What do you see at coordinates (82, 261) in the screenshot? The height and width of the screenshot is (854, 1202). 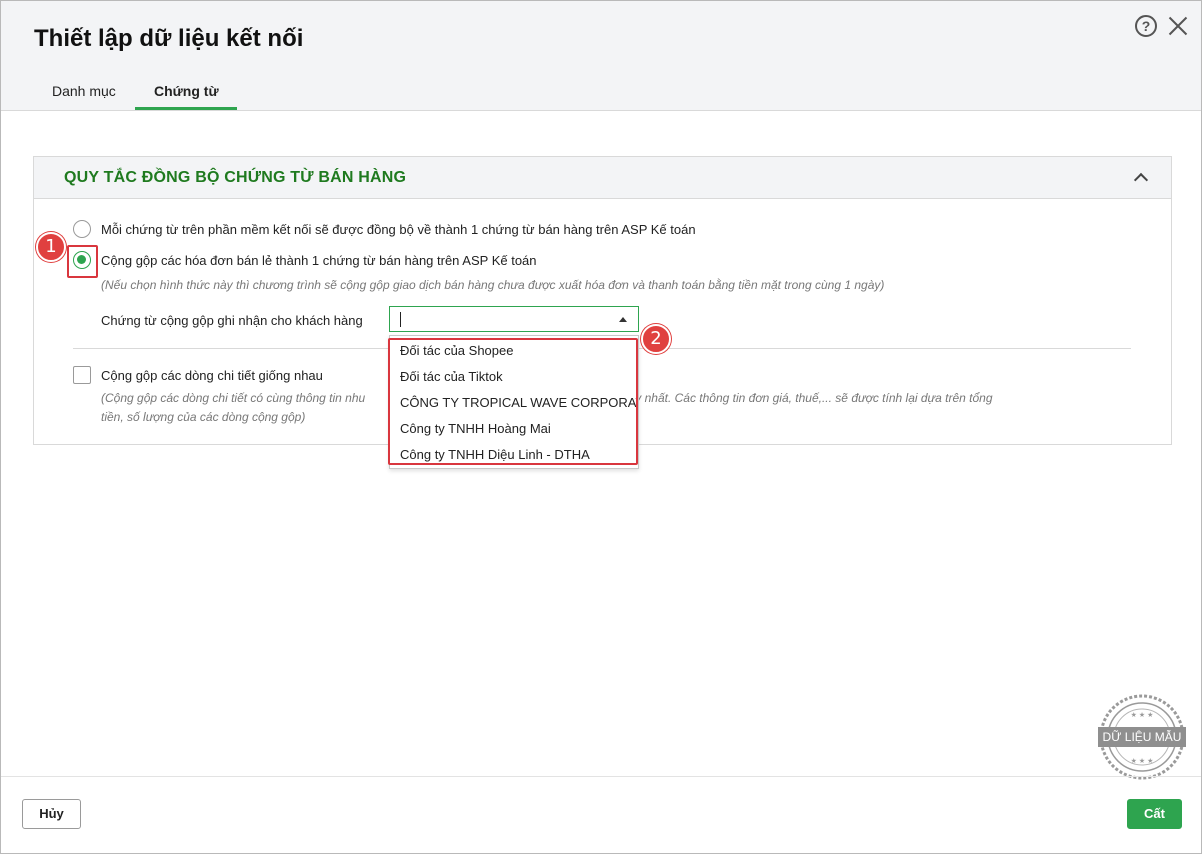 I see `highlight-box-radio` at bounding box center [82, 261].